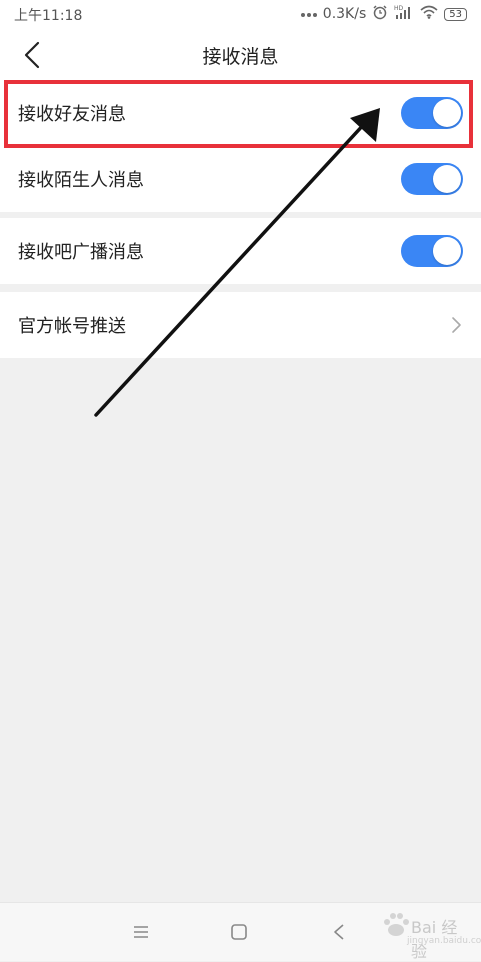 This screenshot has height=962, width=481. I want to click on back-triangle-icon, so click(339, 932).